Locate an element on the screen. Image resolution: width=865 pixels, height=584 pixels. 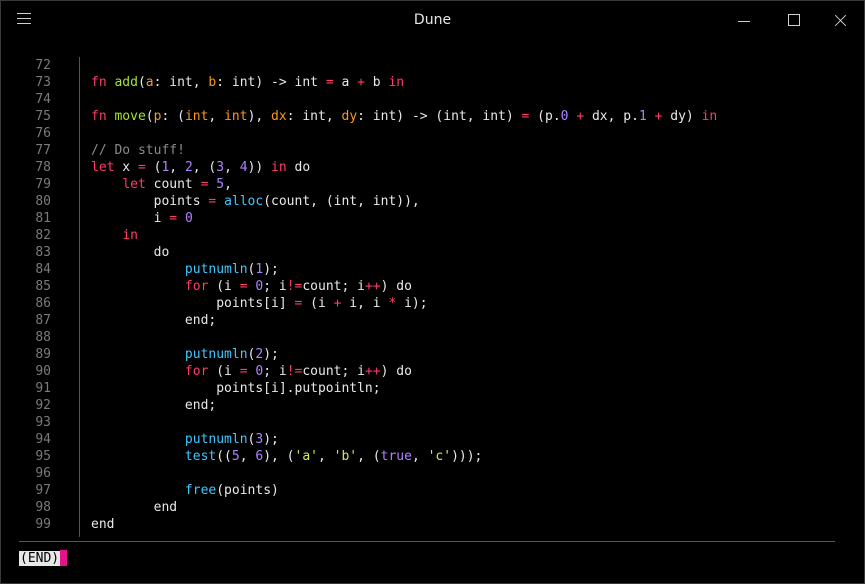
code-token: do is located at coordinates (298, 167).